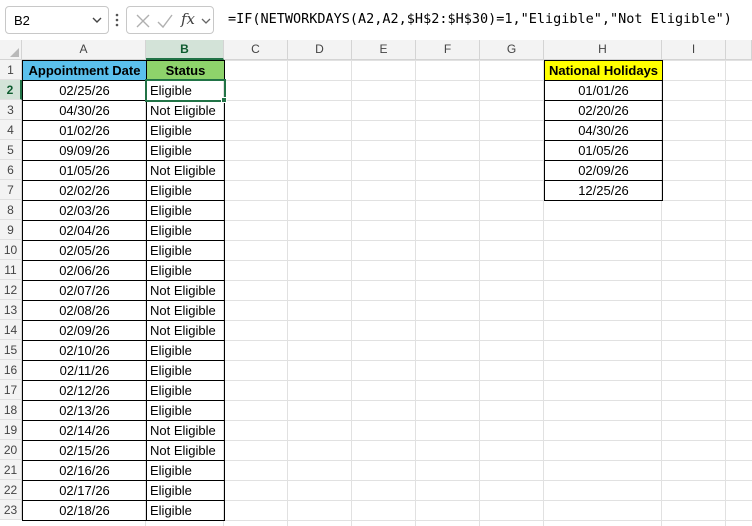  Describe the element at coordinates (11, 270) in the screenshot. I see `row-header-11: 11` at that location.